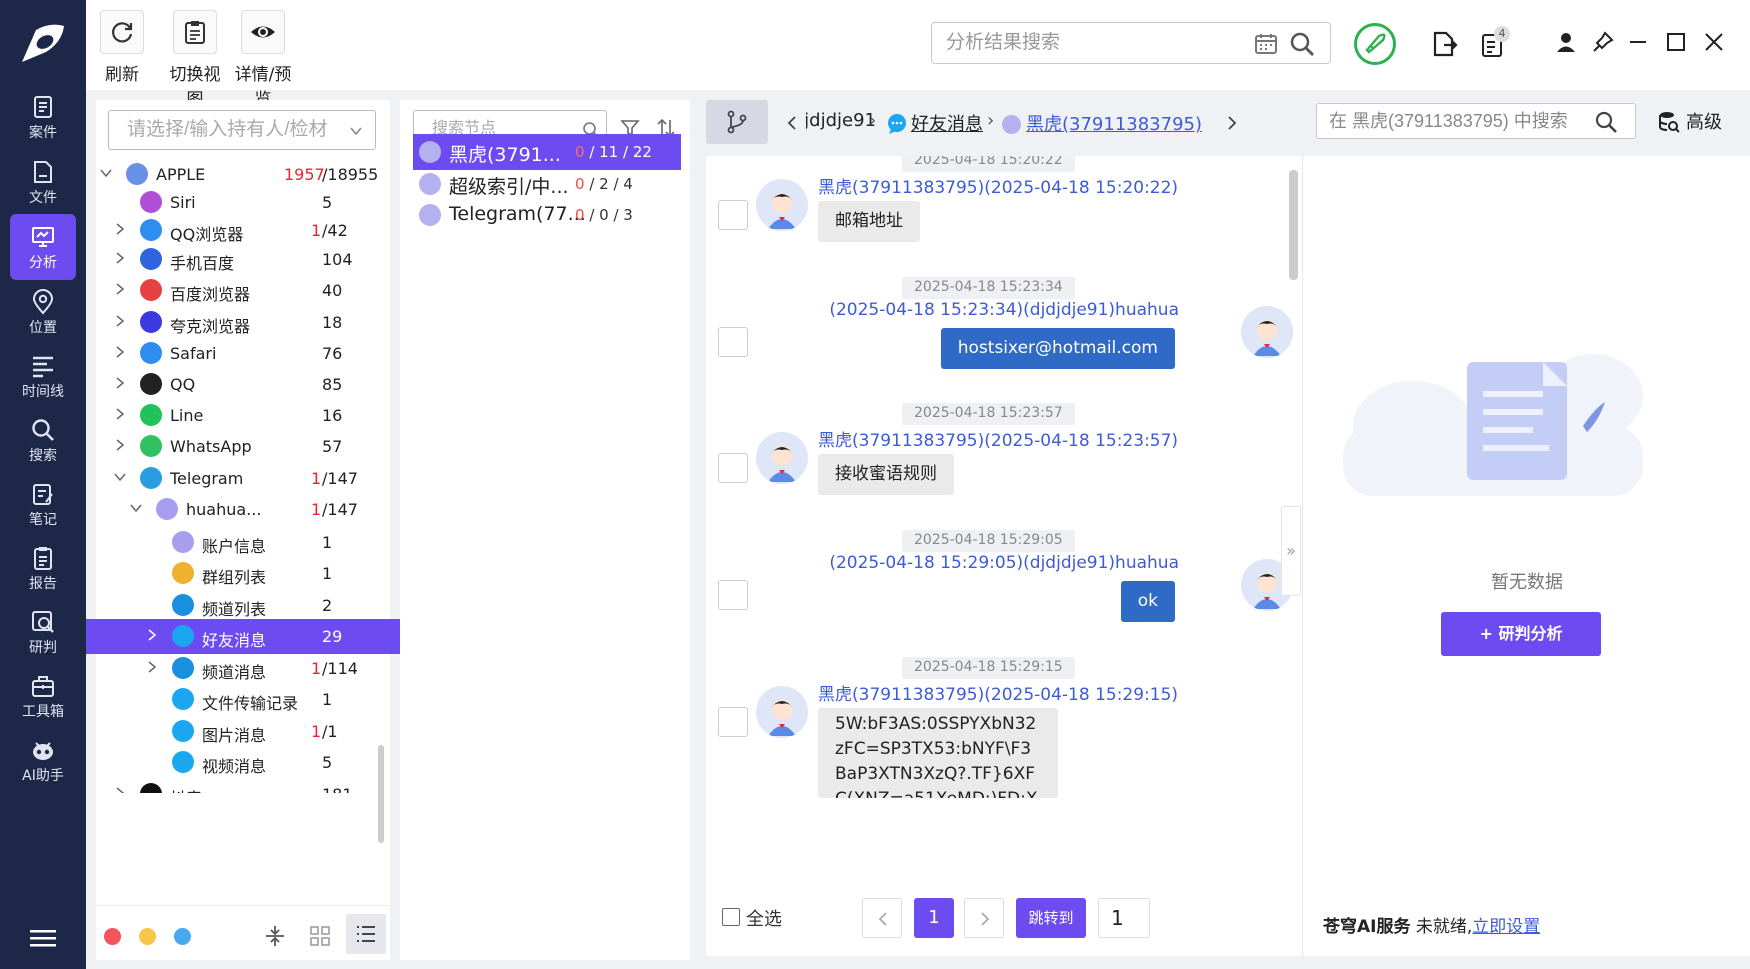 This screenshot has width=1750, height=969. Describe the element at coordinates (547, 215) in the screenshot. I see `node-item: Telegram(77... 0 / 0 / 3` at that location.